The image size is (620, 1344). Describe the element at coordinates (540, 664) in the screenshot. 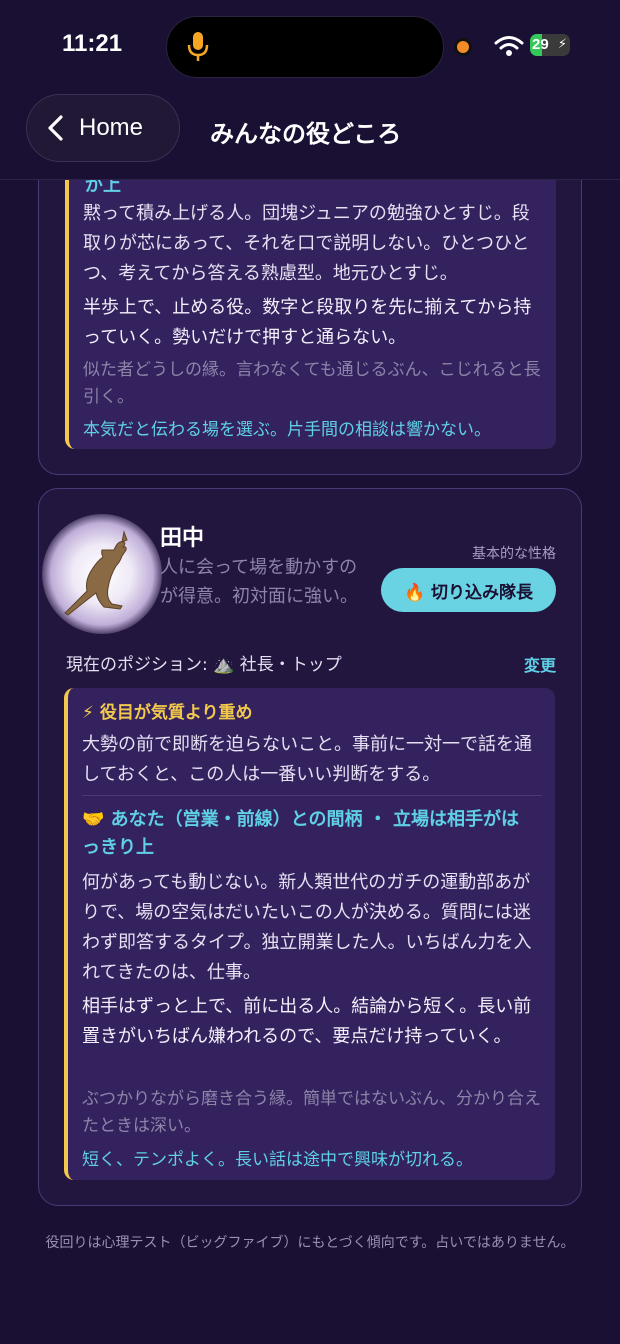

I see `change-position-button: 変更` at that location.